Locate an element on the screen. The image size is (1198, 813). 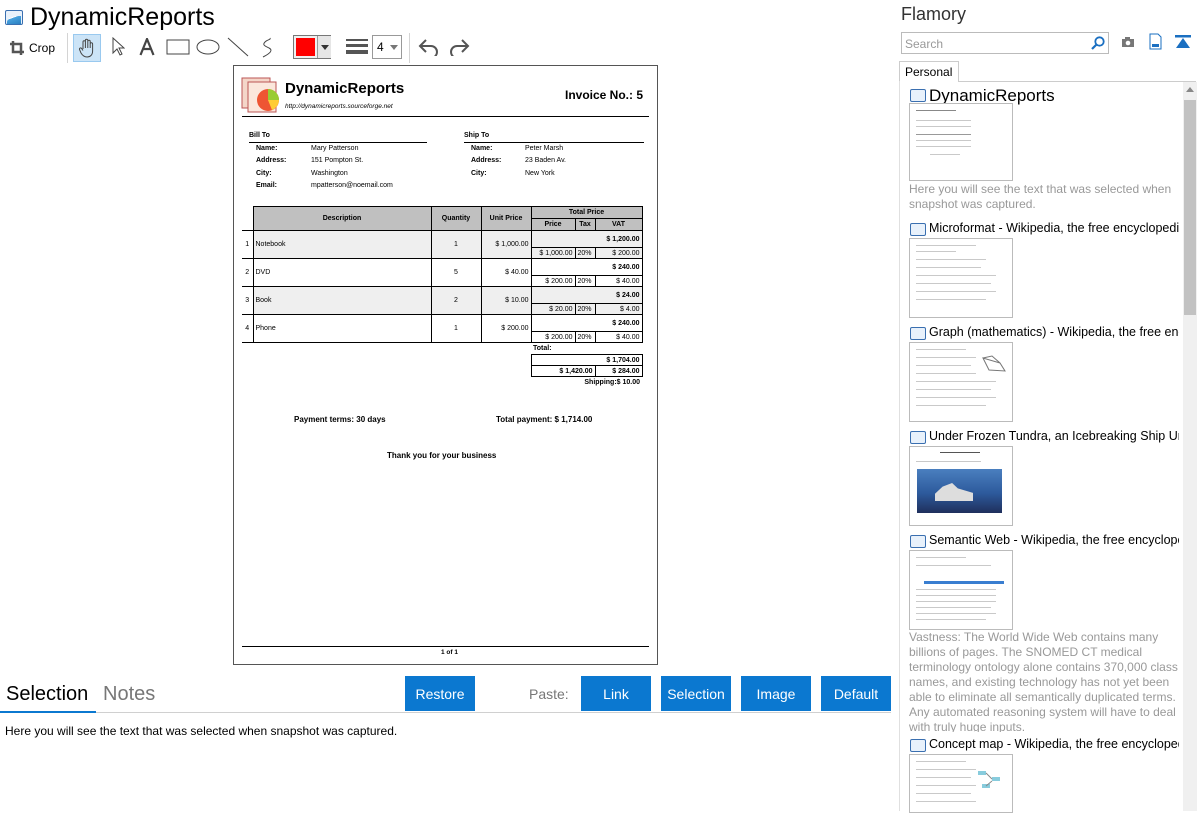
paste-image-button: Image is located at coordinates (776, 693).